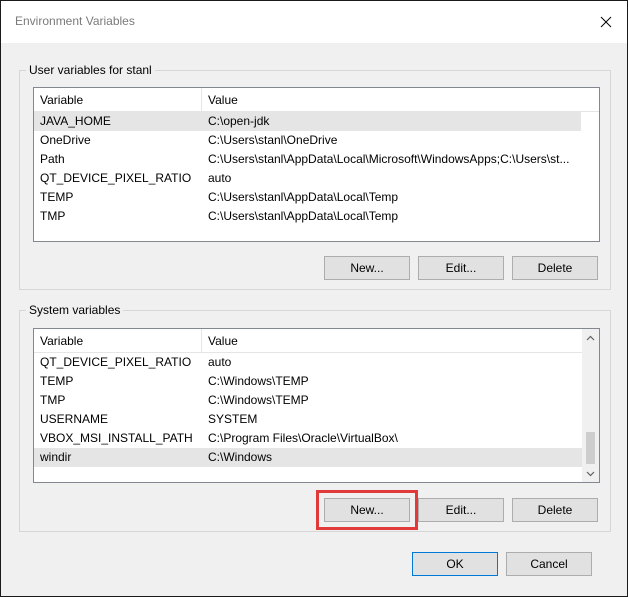 This screenshot has height=597, width=628. What do you see at coordinates (273, 140) in the screenshot?
I see `row-value: C:\Users\stanl\OneDrive` at bounding box center [273, 140].